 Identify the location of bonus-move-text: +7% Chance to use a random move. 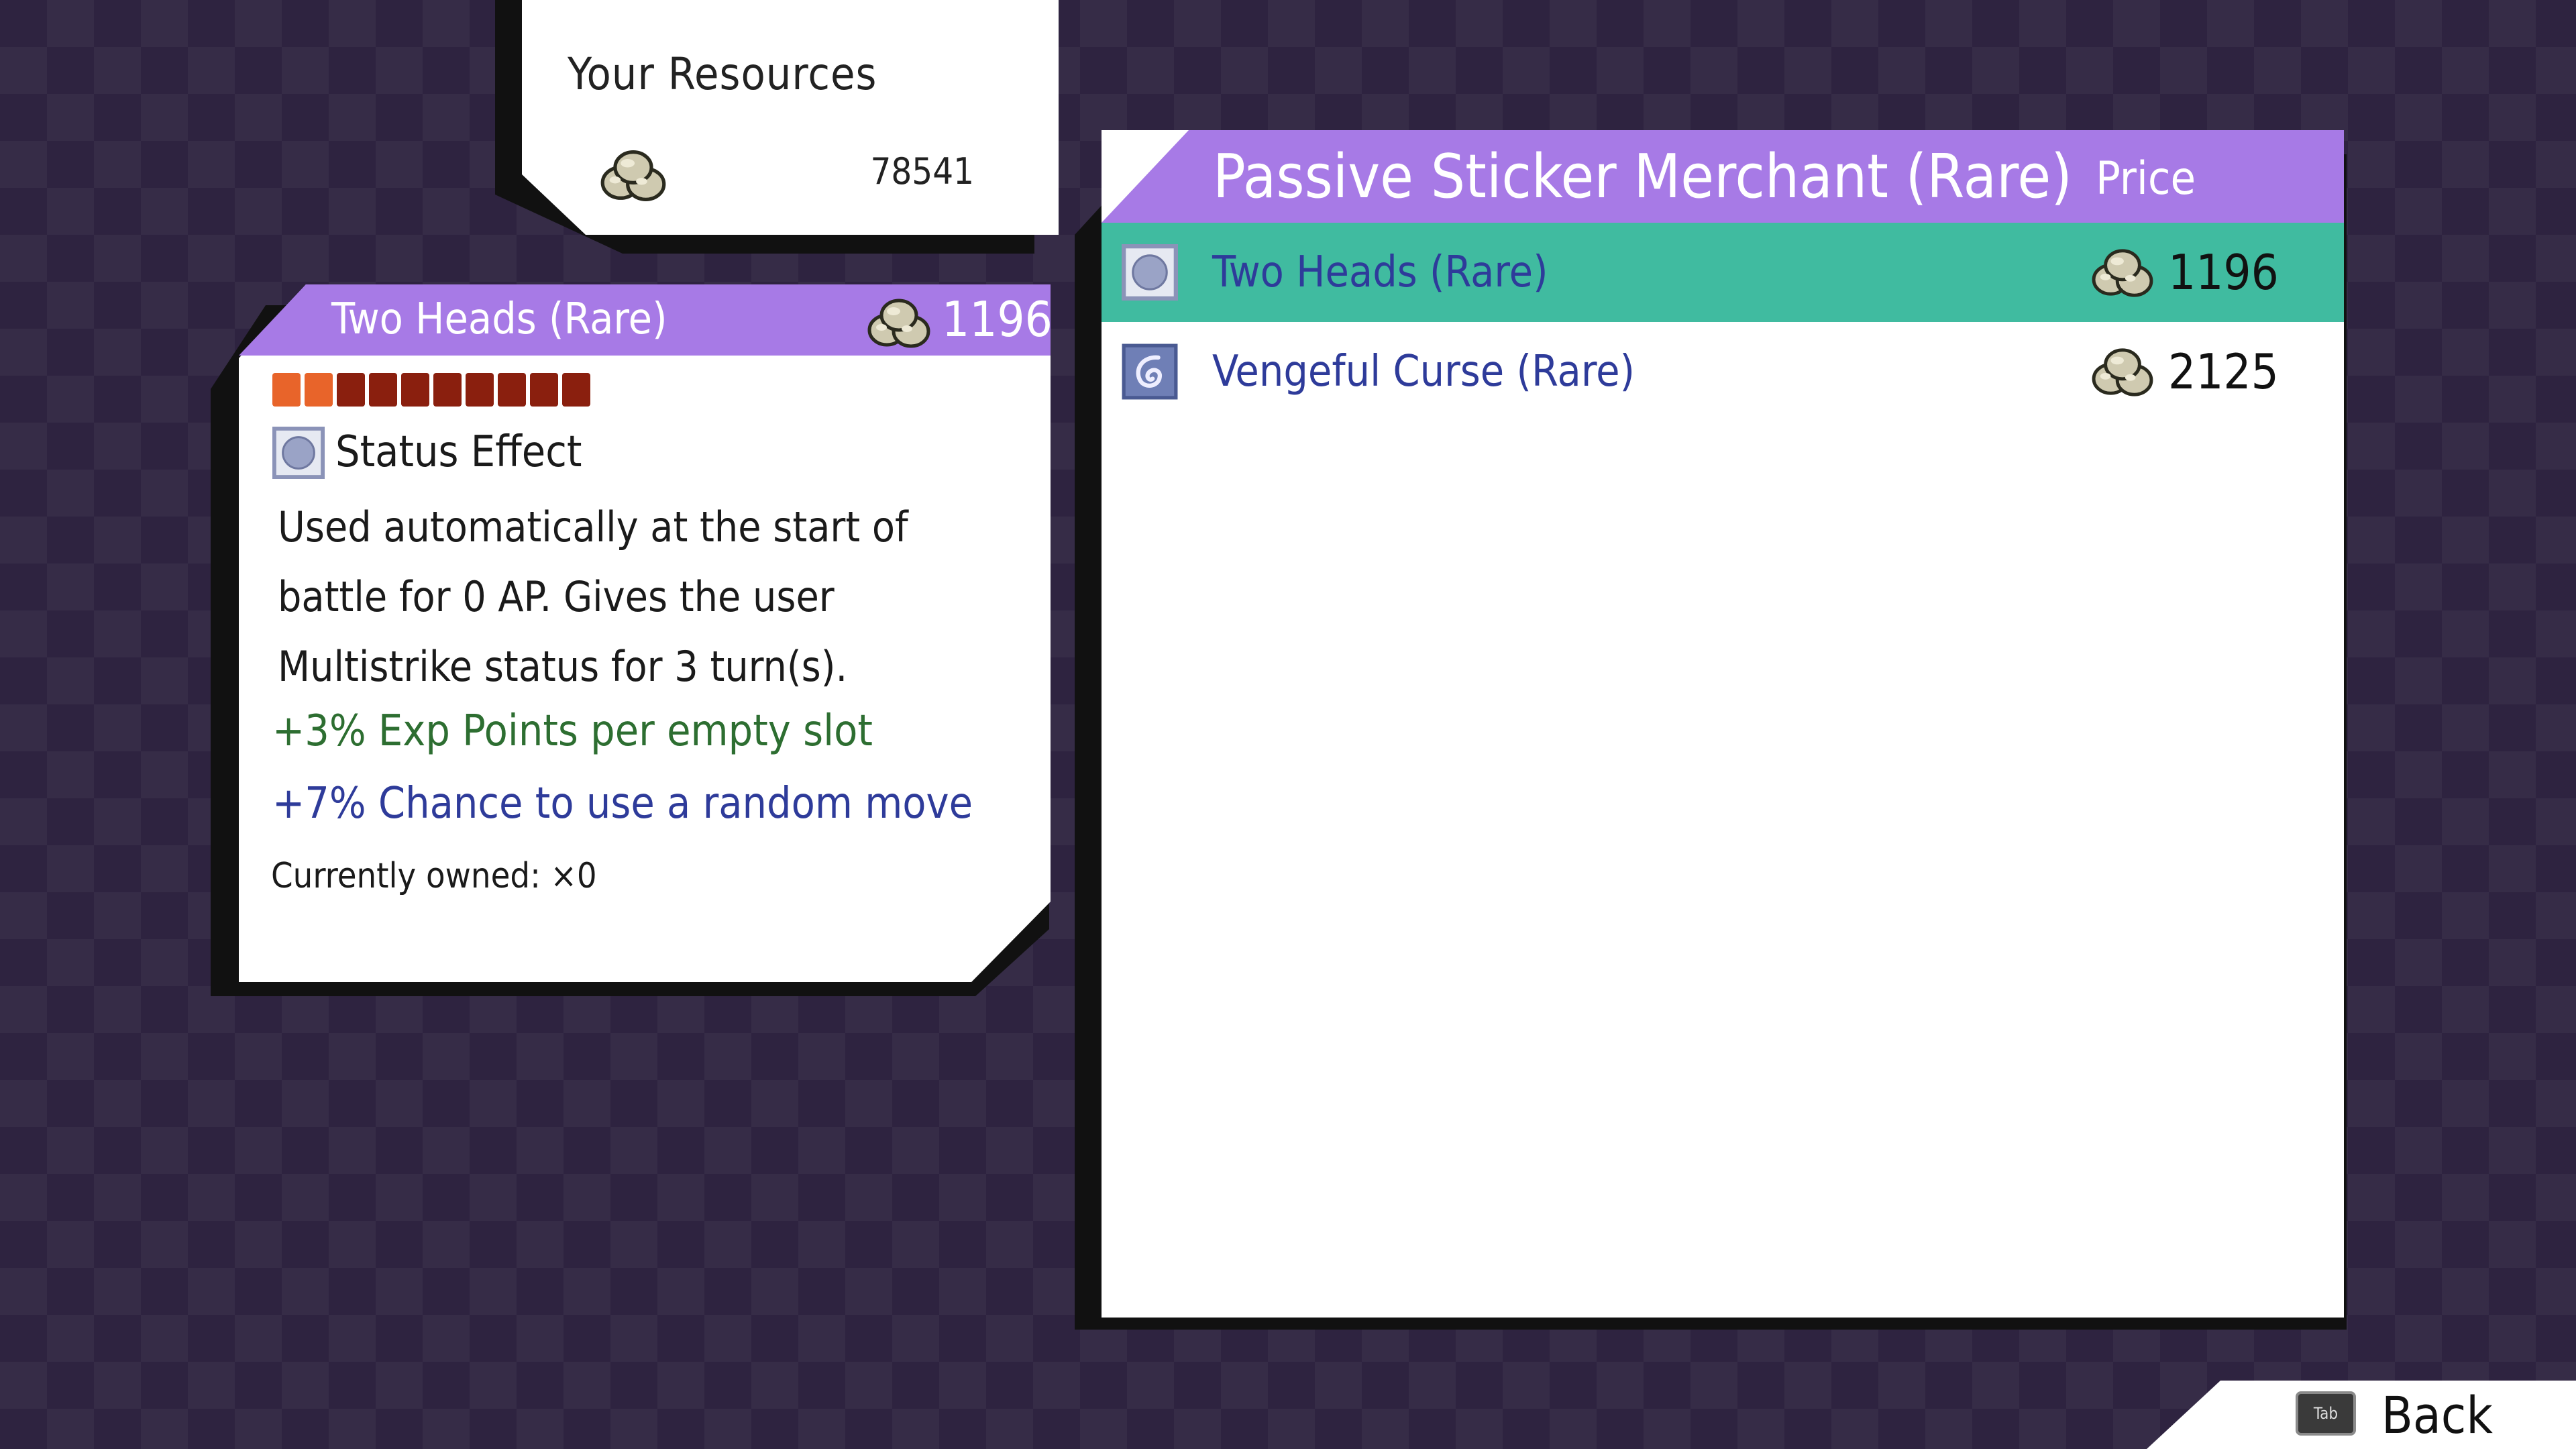
(622, 803).